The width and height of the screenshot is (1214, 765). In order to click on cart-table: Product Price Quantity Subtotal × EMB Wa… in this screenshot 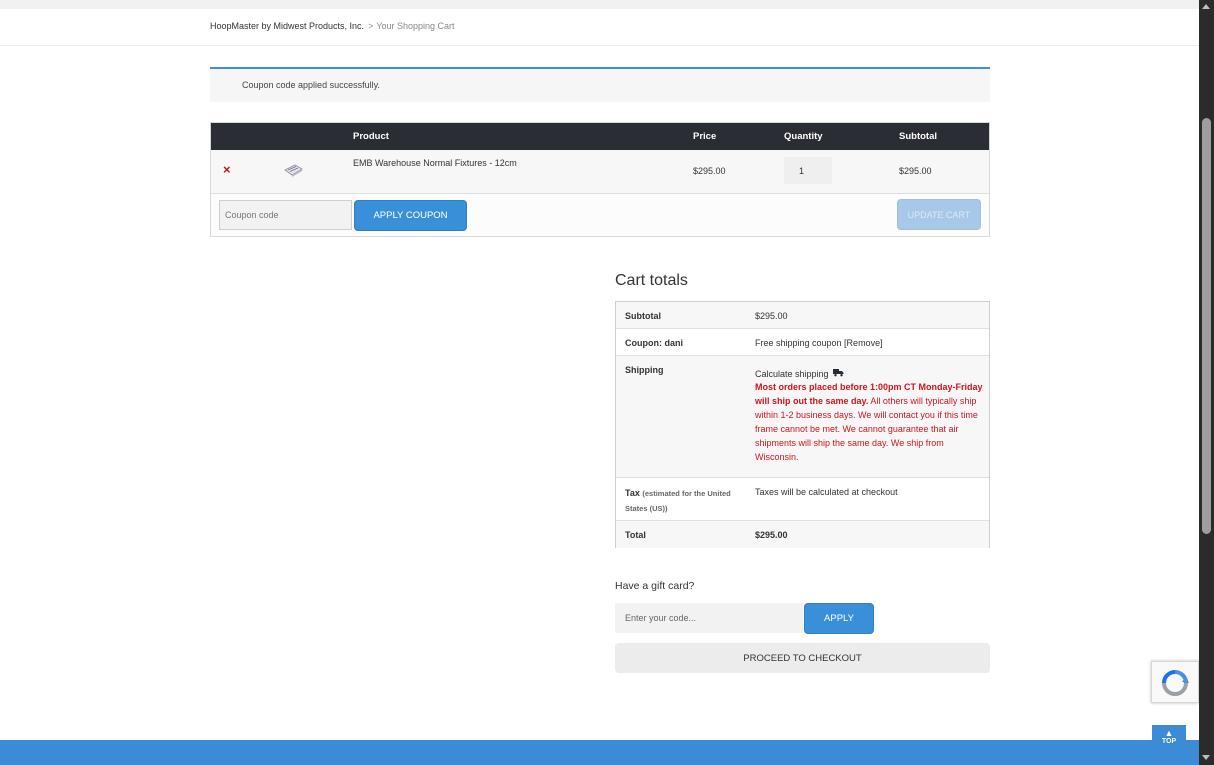, I will do `click(600, 179)`.